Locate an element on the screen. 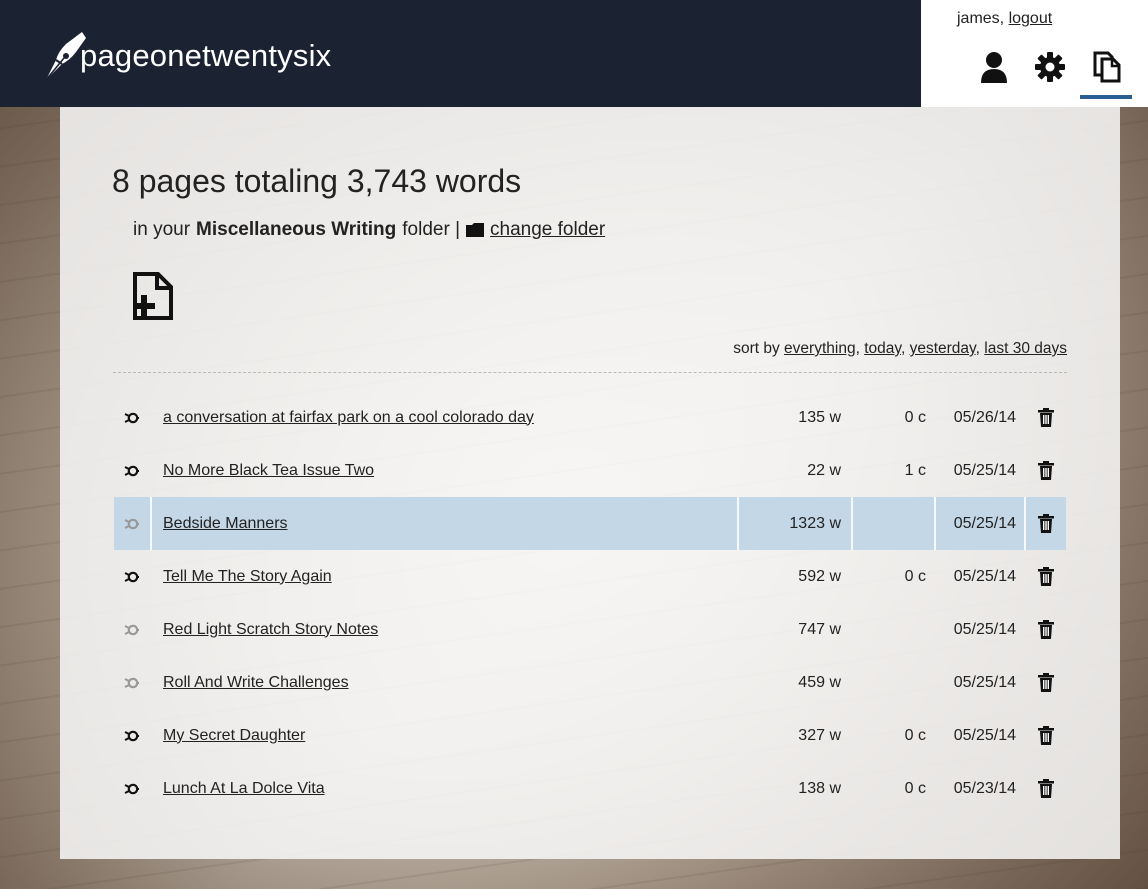 This screenshot has height=889, width=1148. page-title-link: Red Light Scratch Story Notes is located at coordinates (270, 629).